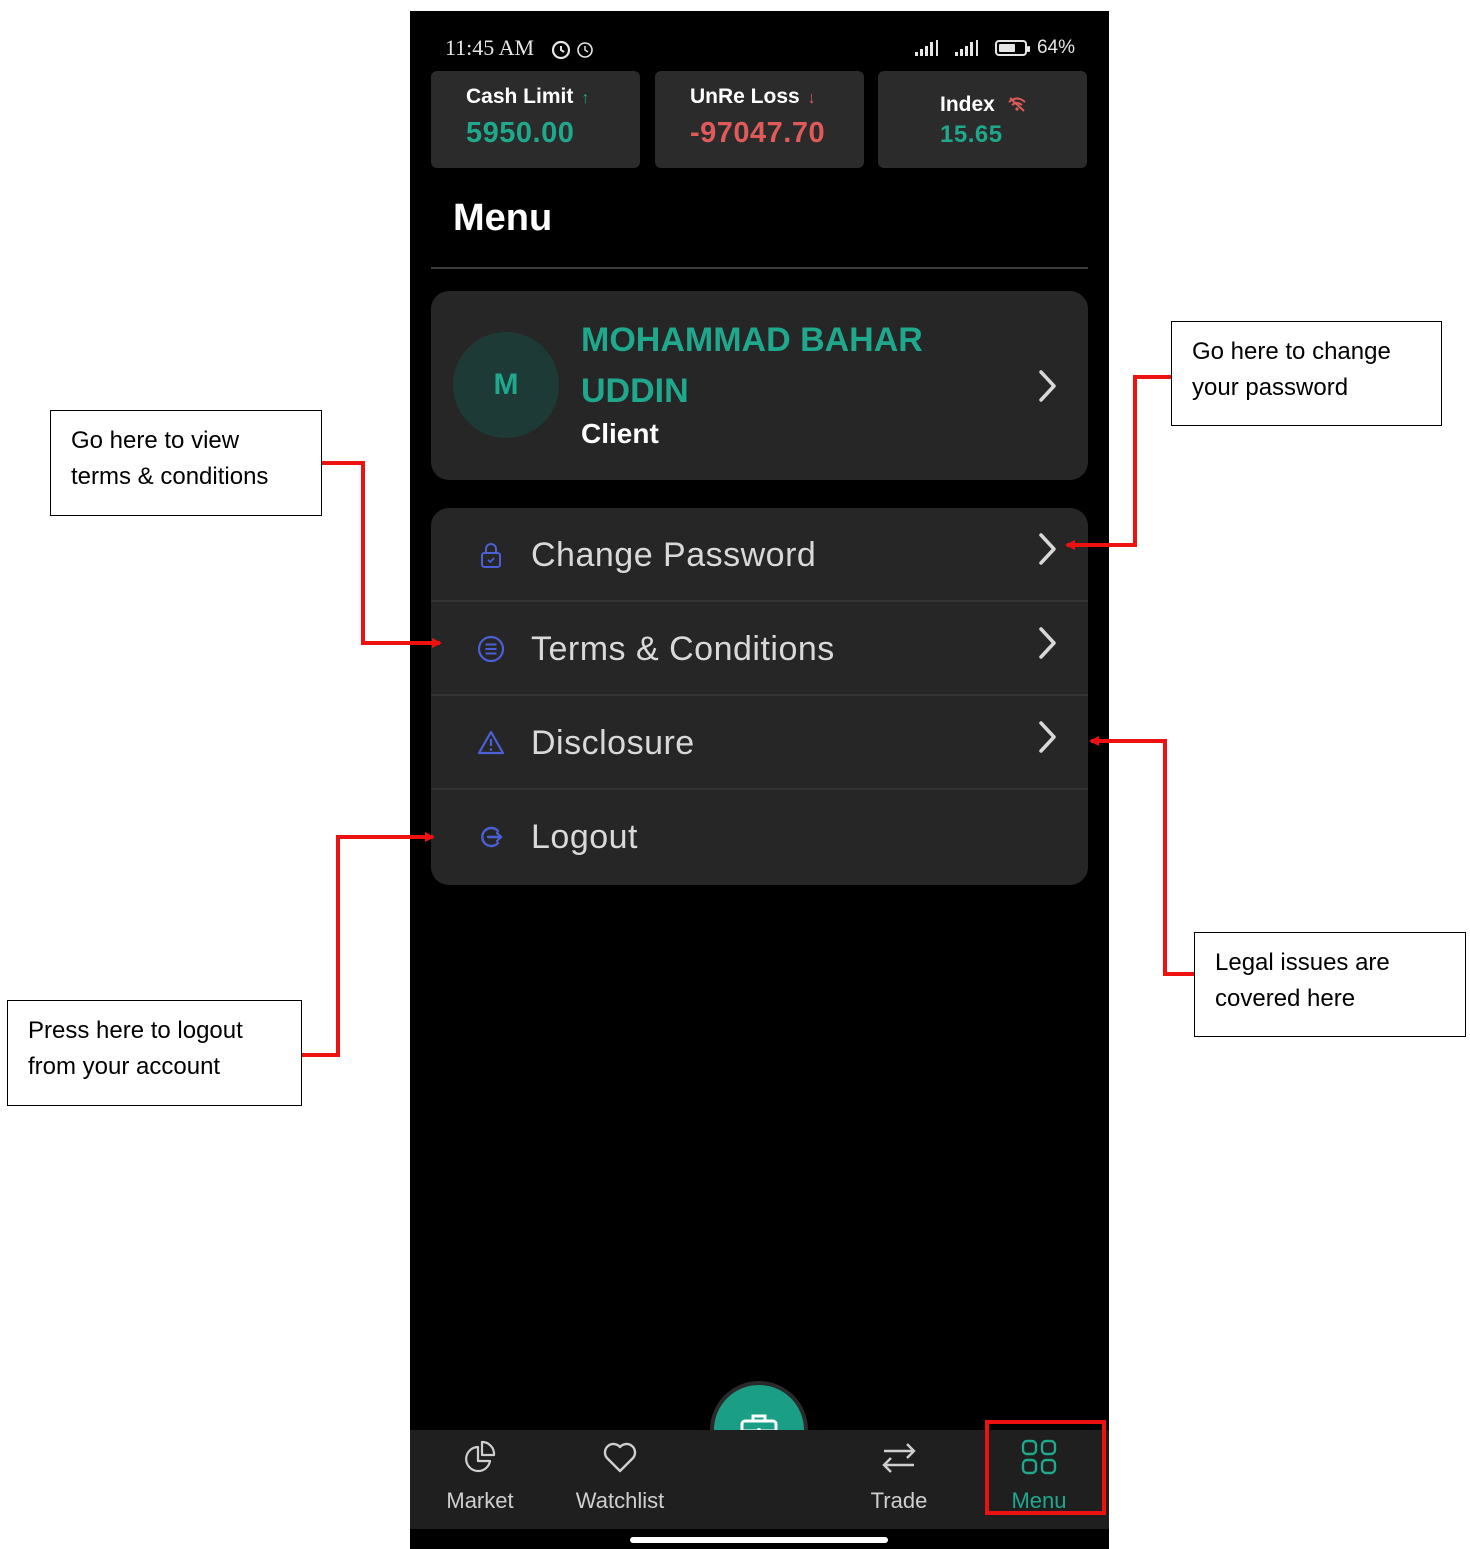 The image size is (1470, 1549). What do you see at coordinates (480, 1479) in the screenshot?
I see `nav-market: Market` at bounding box center [480, 1479].